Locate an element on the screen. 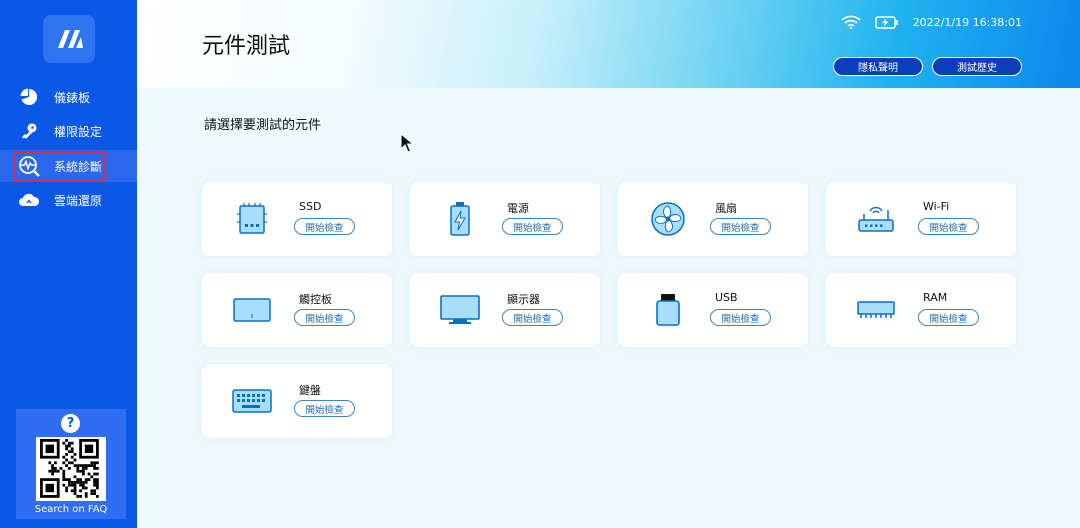 Image resolution: width=1080 pixels, height=528 pixels. status-bar: 2022/1/19 16:38:01 is located at coordinates (931, 22).